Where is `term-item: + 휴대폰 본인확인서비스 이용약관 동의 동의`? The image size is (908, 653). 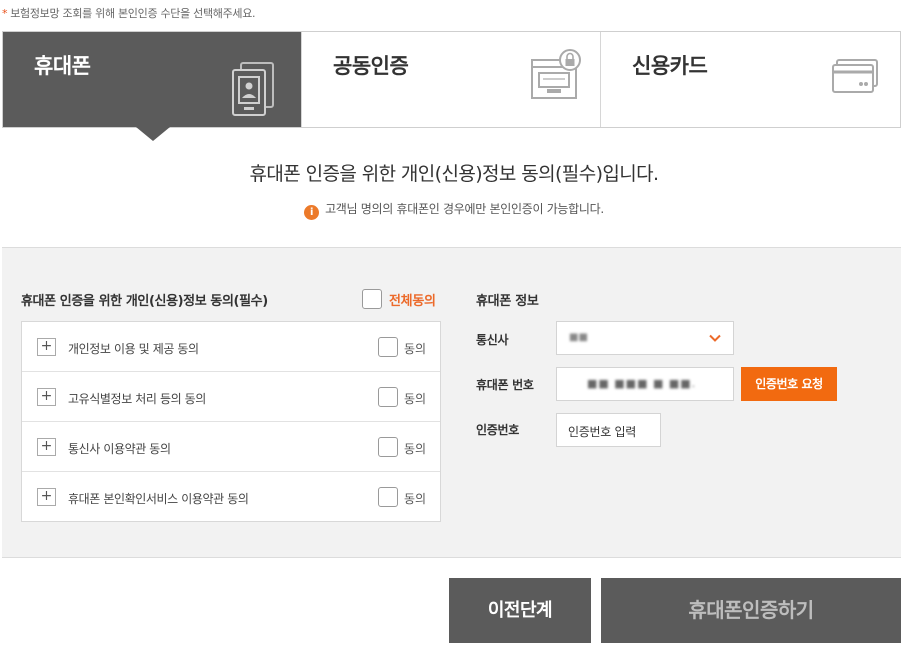
term-item: + 휴대폰 본인확인서비스 이용약관 동의 동의 is located at coordinates (231, 497).